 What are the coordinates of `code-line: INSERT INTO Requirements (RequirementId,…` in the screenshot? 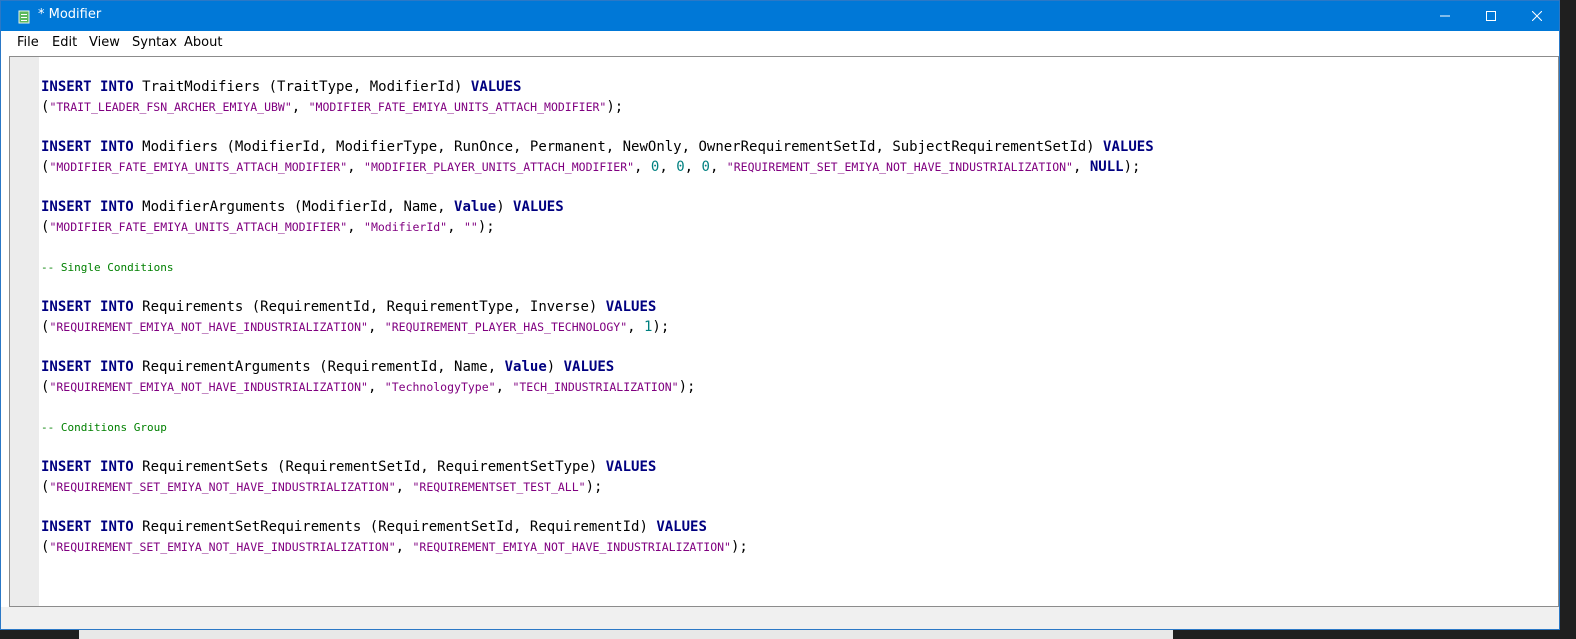 It's located at (348, 307).